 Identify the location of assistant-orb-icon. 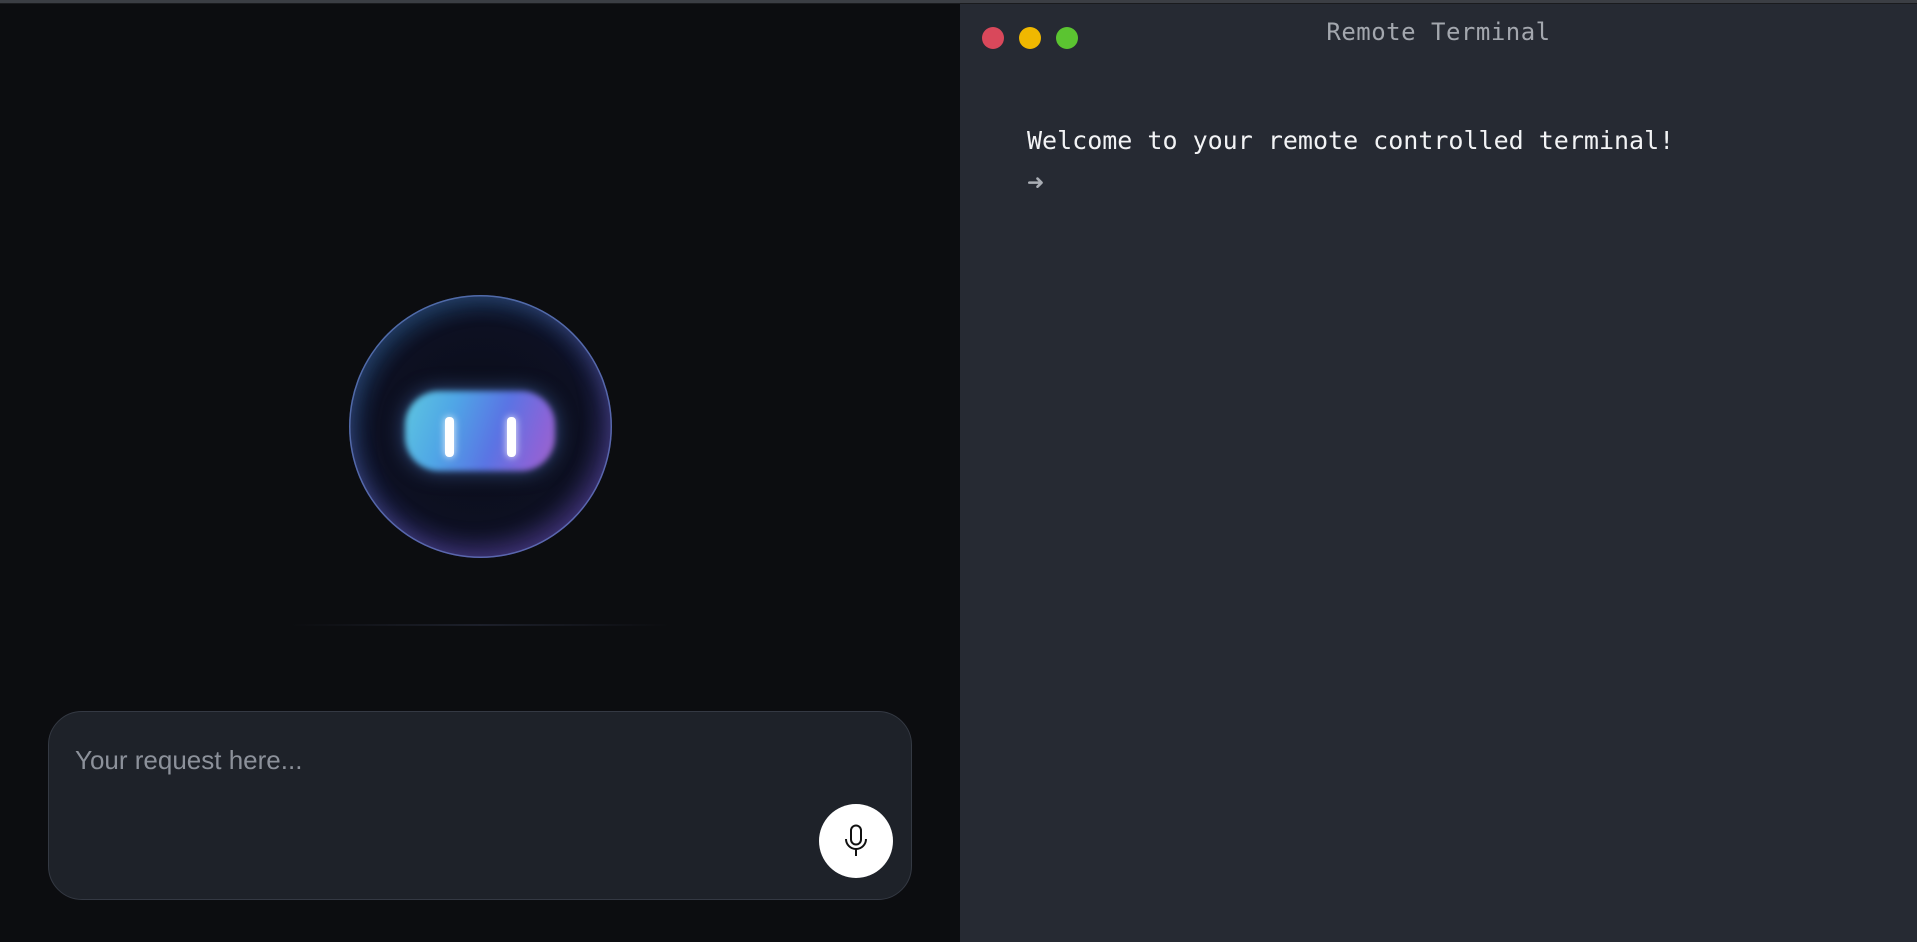
(480, 426).